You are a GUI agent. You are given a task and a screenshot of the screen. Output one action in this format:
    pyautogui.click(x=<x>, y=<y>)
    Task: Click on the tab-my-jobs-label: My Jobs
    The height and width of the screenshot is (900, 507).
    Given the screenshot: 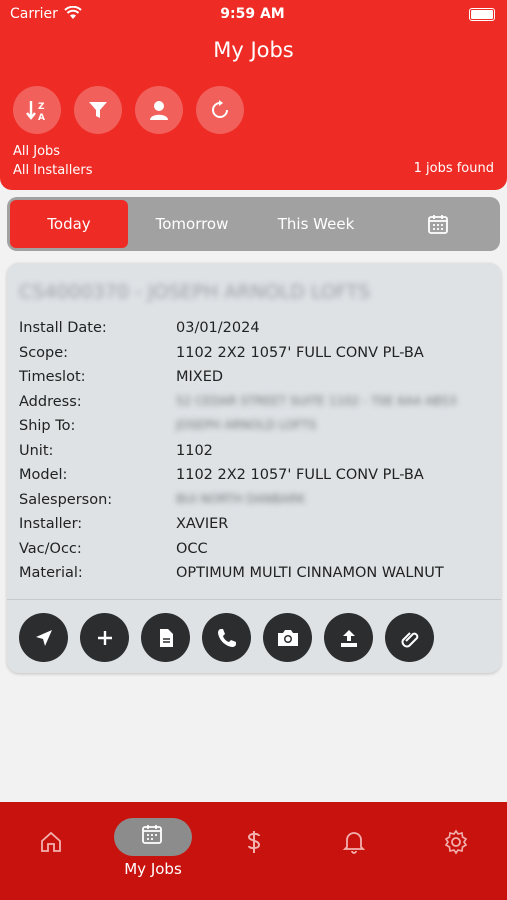 What is the action you would take?
    pyautogui.click(x=153, y=869)
    